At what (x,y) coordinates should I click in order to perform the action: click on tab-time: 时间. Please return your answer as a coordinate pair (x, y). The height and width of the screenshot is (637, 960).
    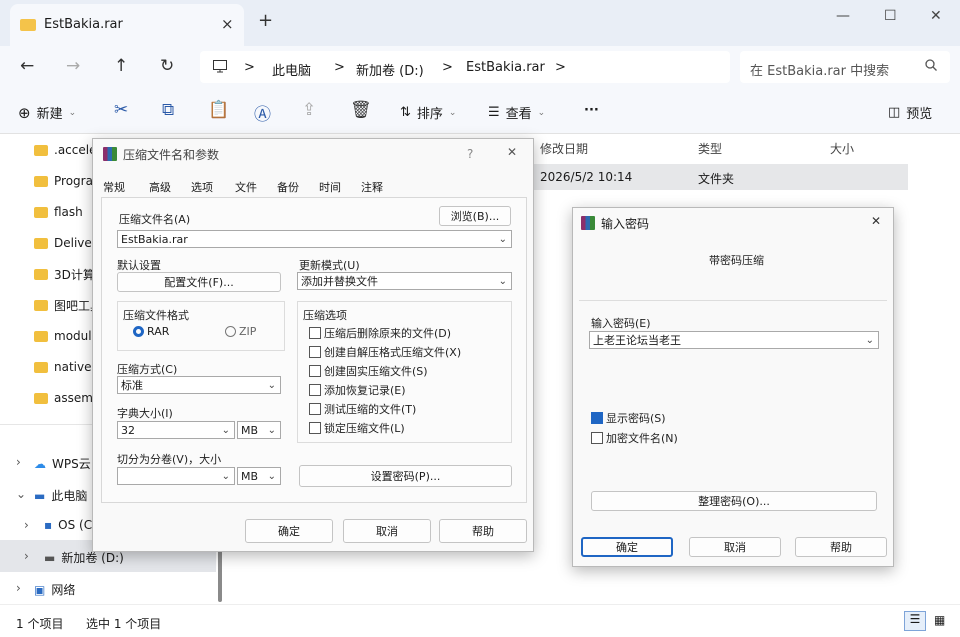
    Looking at the image, I should click on (330, 187).